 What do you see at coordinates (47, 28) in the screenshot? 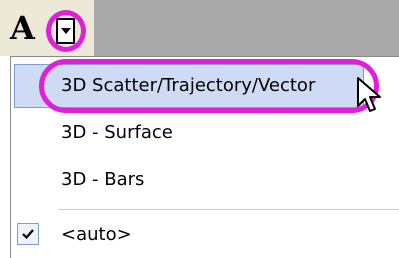
I see `toolbar-button-group: A` at bounding box center [47, 28].